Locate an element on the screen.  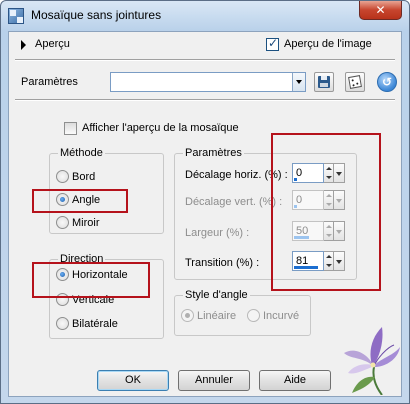
save-preset-button is located at coordinates (324, 82).